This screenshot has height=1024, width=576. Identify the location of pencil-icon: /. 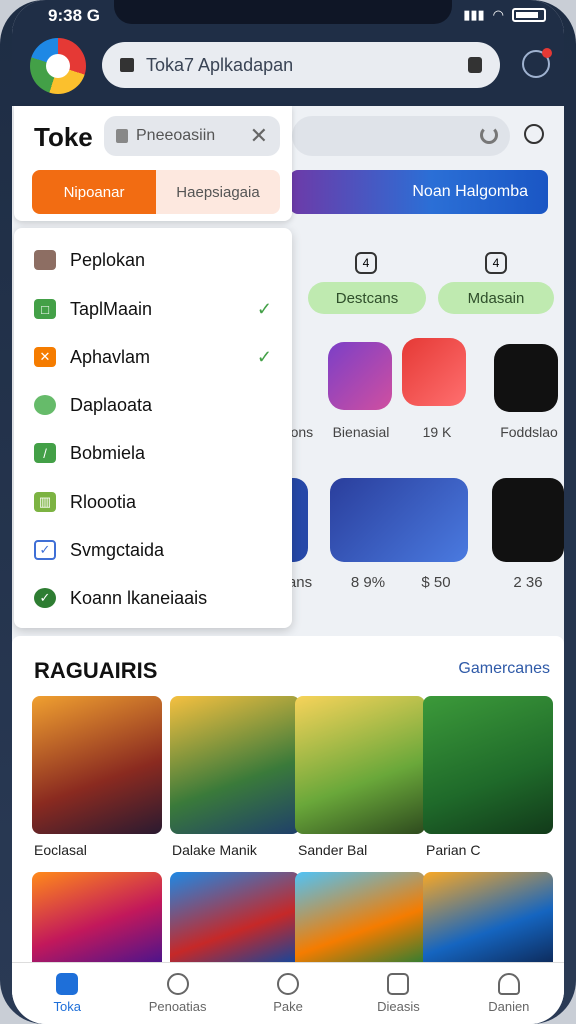
(45, 453).